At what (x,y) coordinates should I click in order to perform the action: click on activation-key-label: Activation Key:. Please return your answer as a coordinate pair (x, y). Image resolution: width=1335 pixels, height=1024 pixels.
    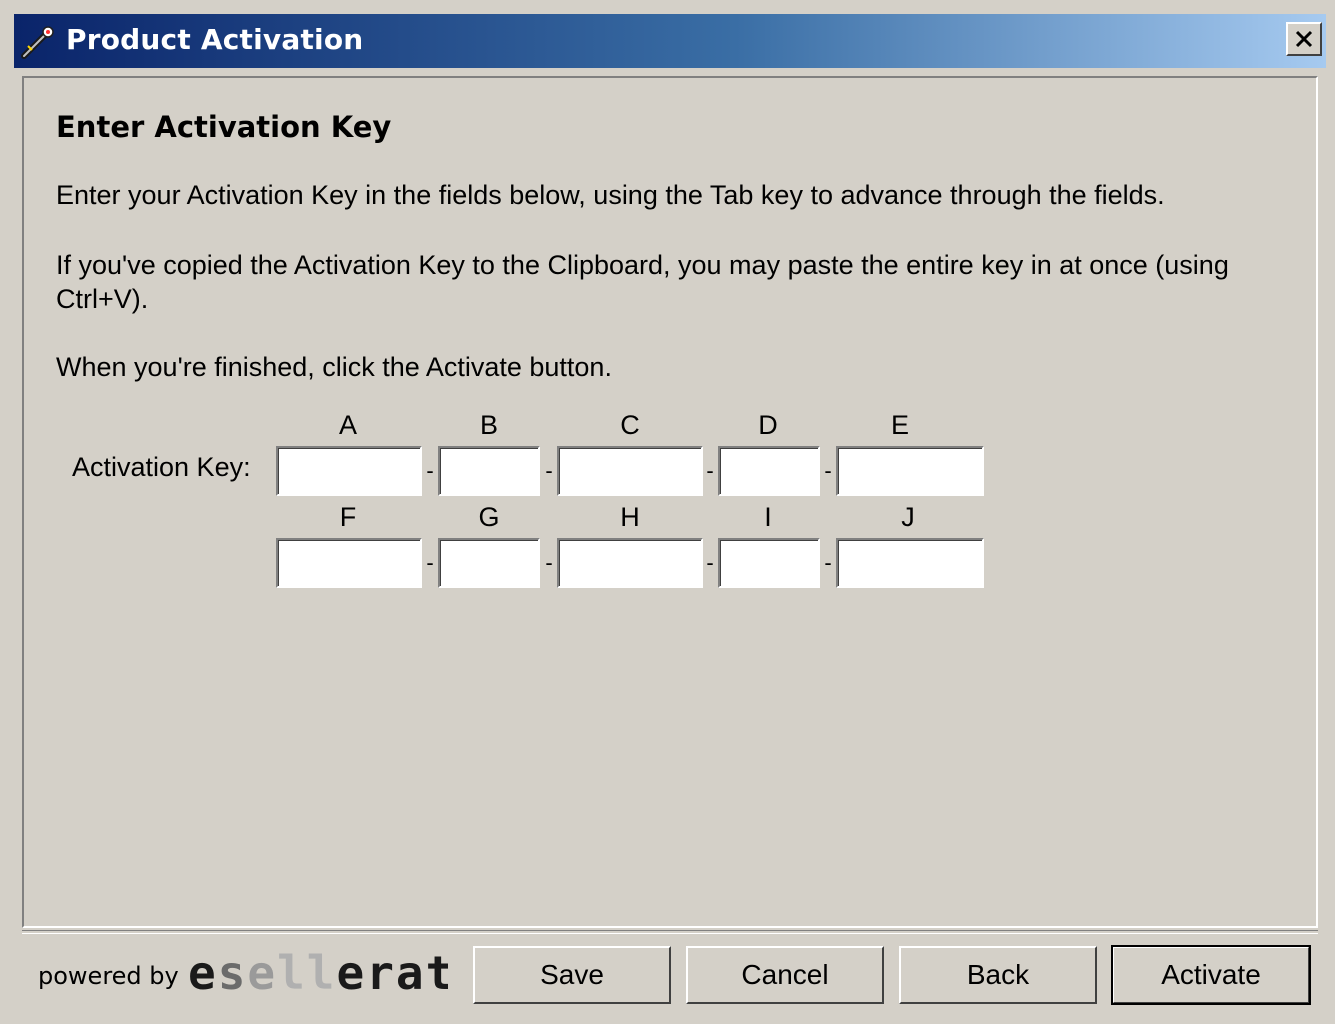
    Looking at the image, I should click on (161, 467).